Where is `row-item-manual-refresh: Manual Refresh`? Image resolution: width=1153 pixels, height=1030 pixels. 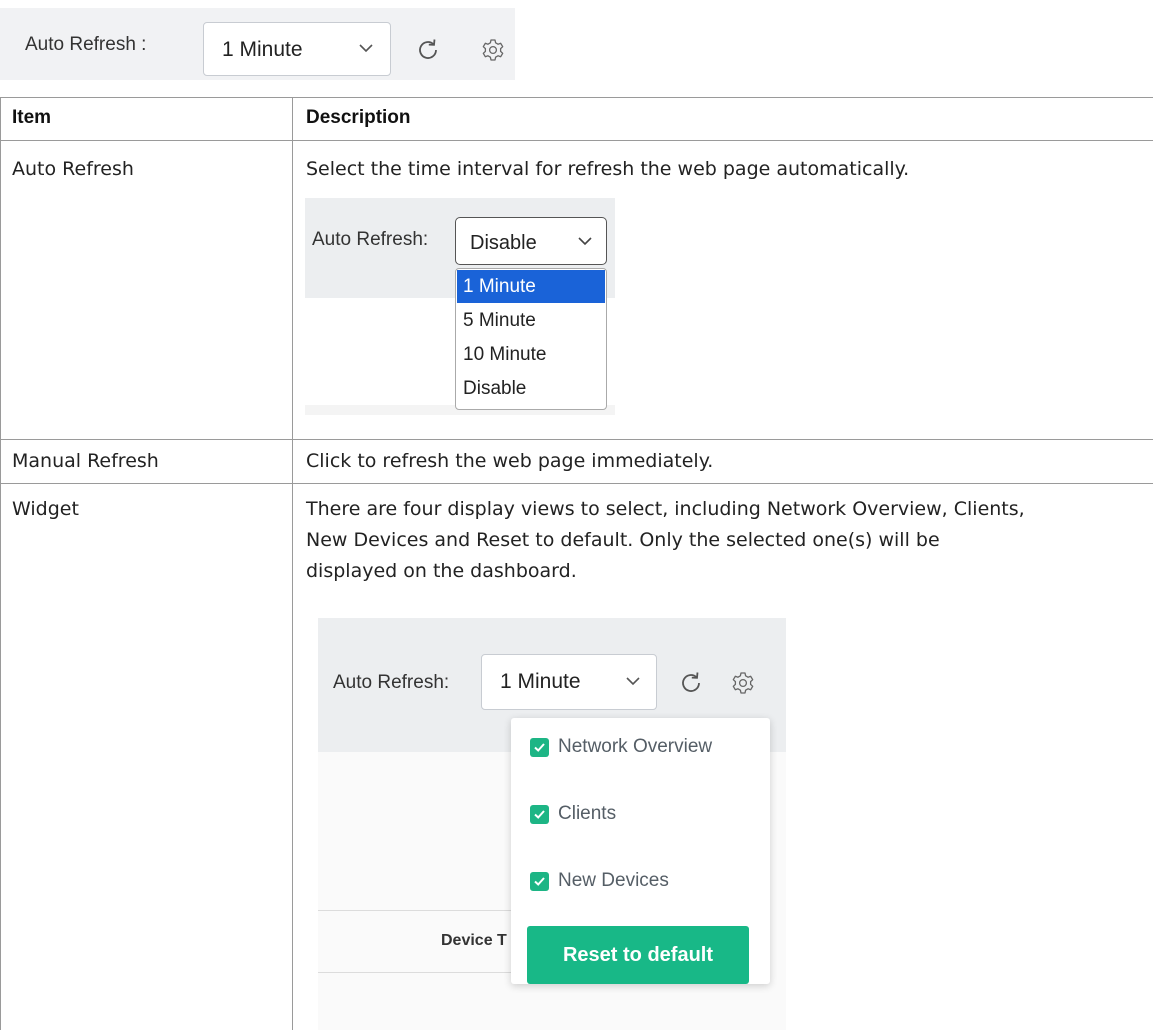
row-item-manual-refresh: Manual Refresh is located at coordinates (85, 461).